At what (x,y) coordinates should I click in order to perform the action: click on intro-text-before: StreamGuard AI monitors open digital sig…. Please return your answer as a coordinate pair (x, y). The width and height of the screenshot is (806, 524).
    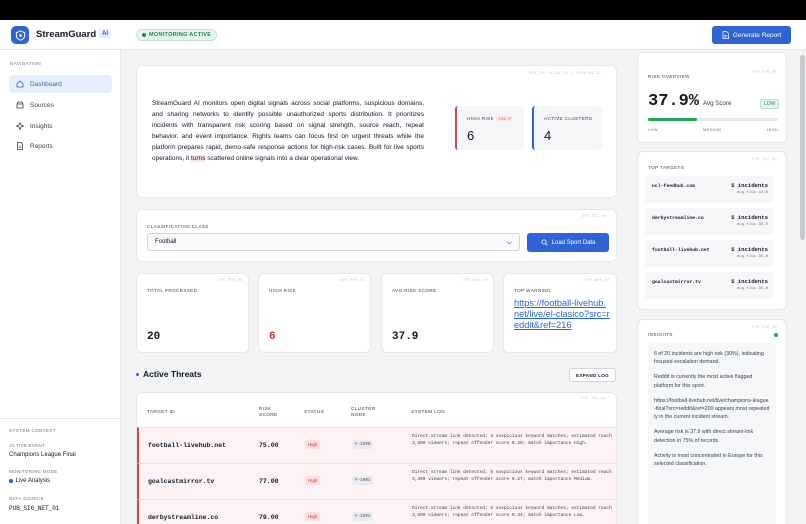
    Looking at the image, I should click on (288, 131).